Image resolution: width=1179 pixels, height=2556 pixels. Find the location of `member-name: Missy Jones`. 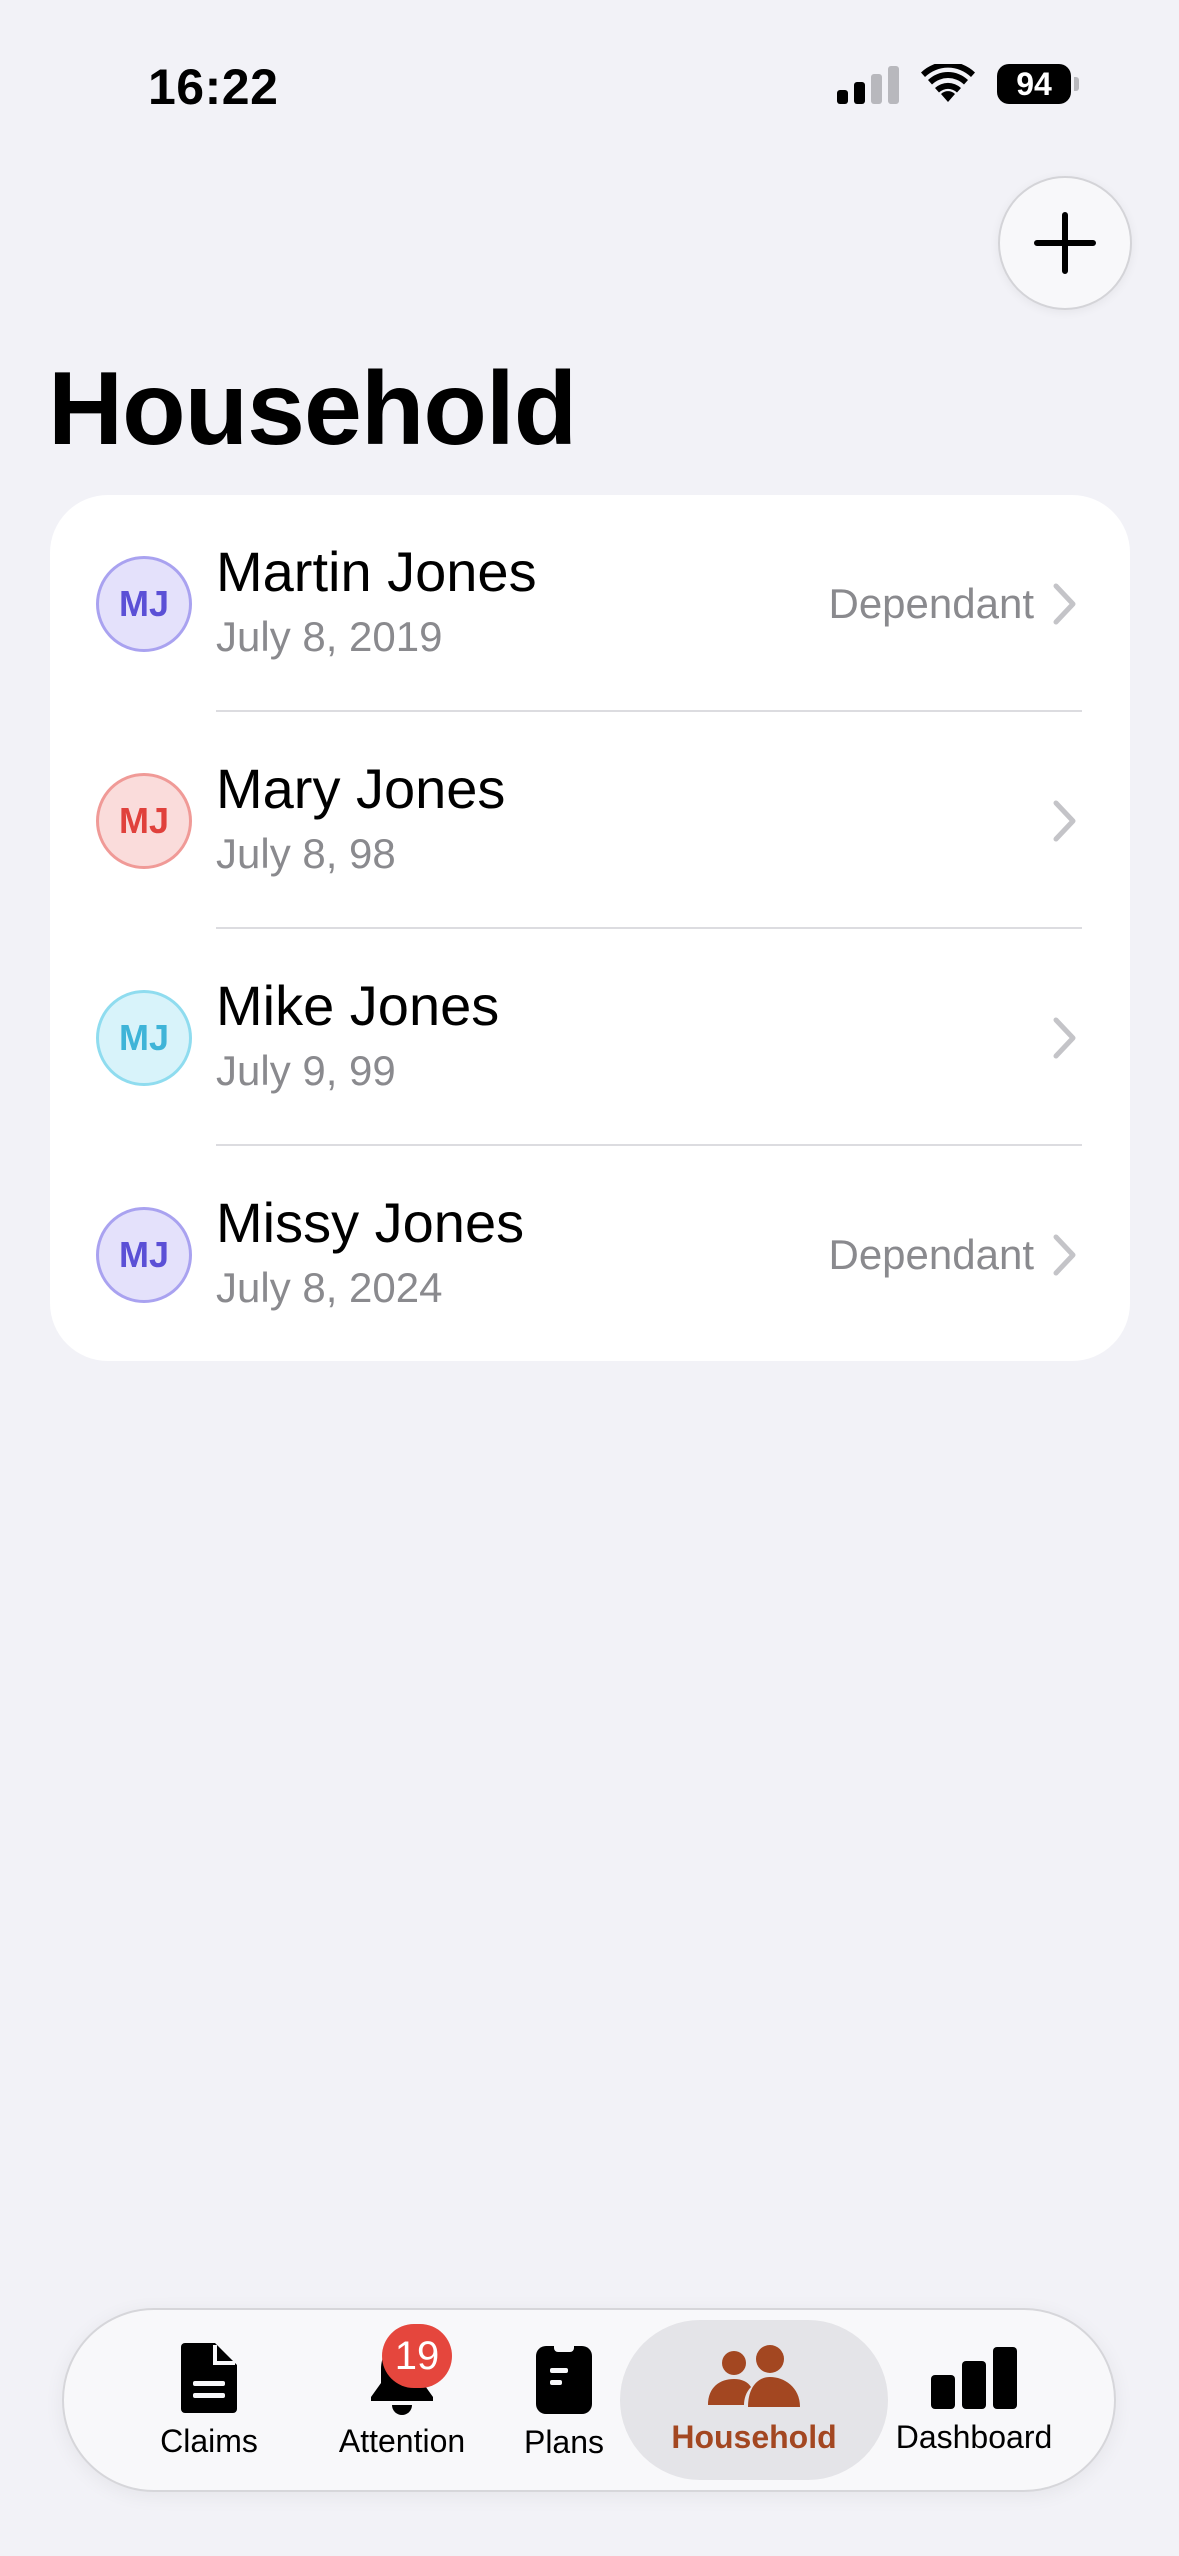

member-name: Missy Jones is located at coordinates (370, 1222).